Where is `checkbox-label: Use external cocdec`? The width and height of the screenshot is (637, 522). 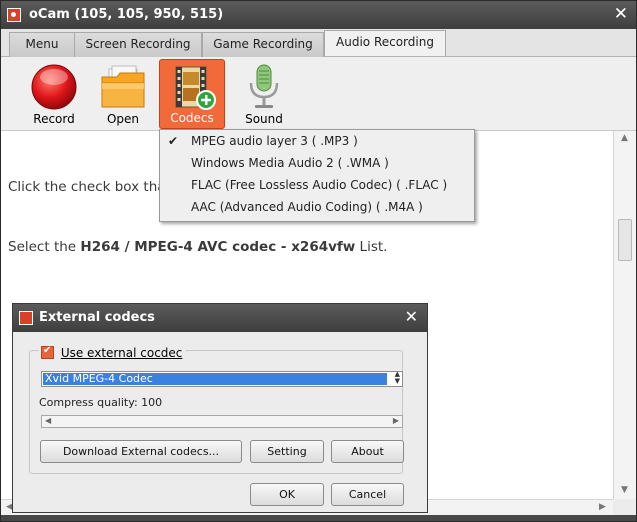 checkbox-label: Use external cocdec is located at coordinates (121, 353).